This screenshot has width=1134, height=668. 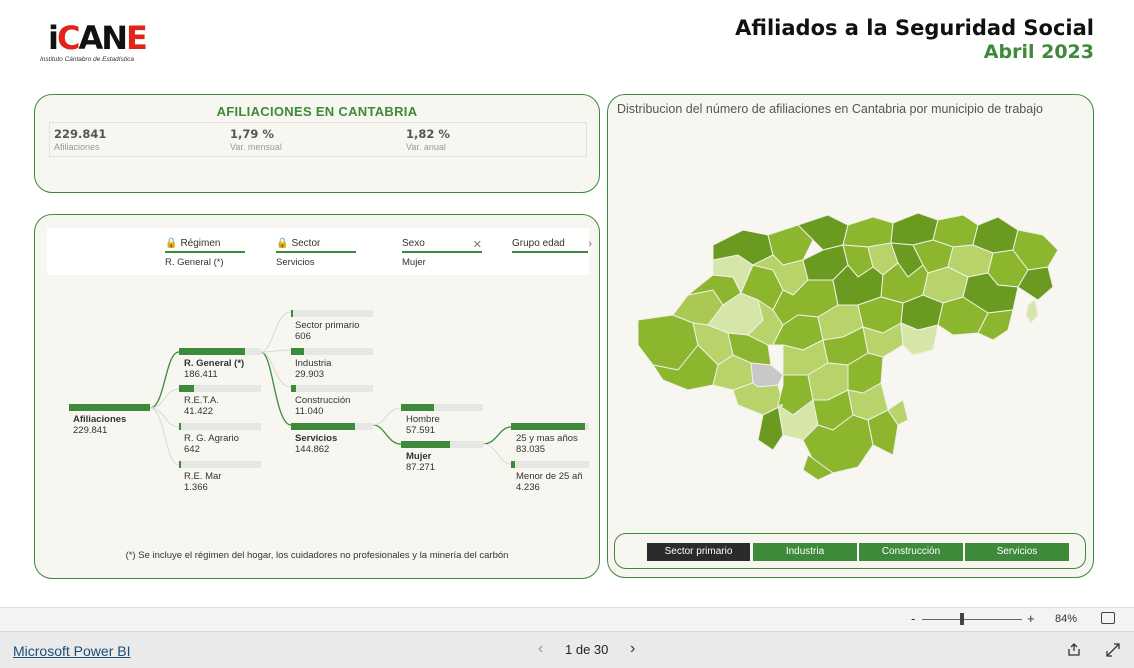 I want to click on logo-mark: iCANE, so click(x=98, y=38).